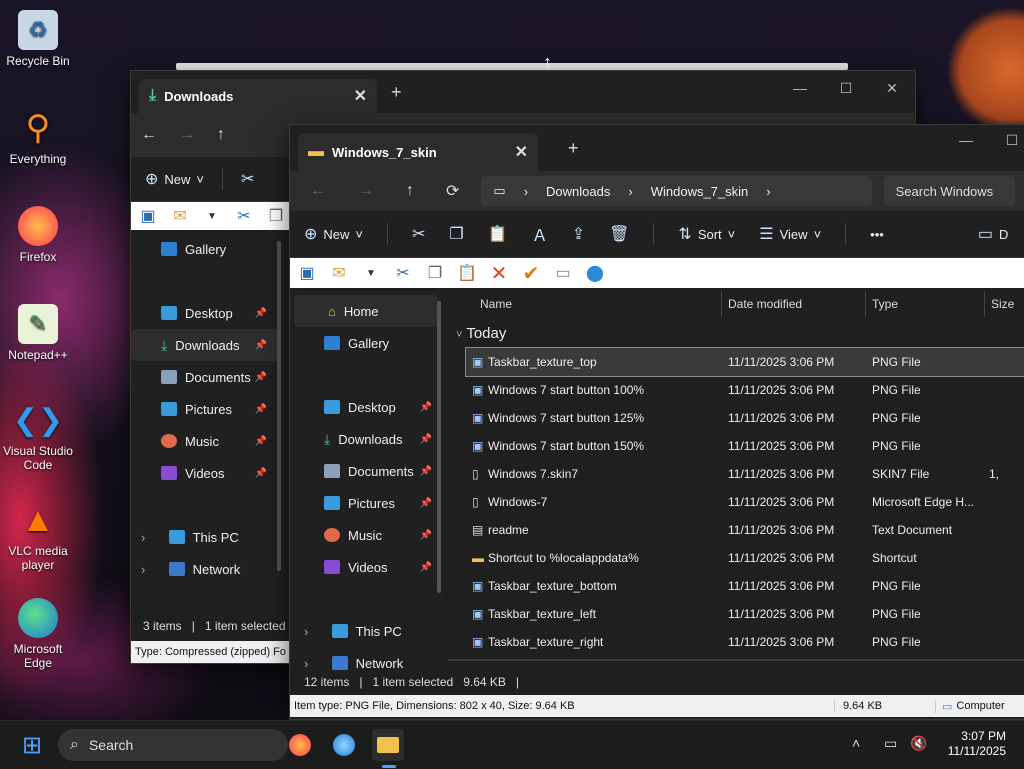  Describe the element at coordinates (38, 39) in the screenshot. I see `desktop-icon-recycle-bin: ♻ Recycle Bin` at that location.